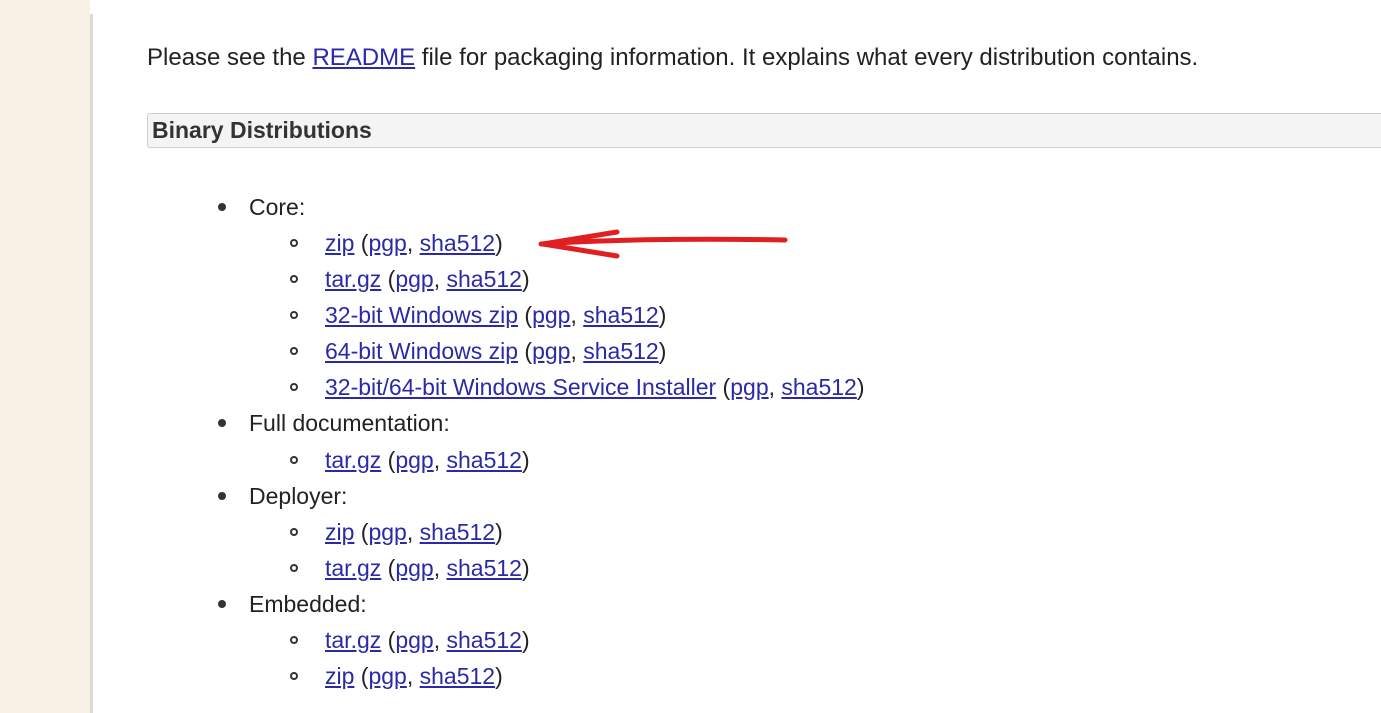  I want to click on annotation-arrow-icon, so click(663, 244).